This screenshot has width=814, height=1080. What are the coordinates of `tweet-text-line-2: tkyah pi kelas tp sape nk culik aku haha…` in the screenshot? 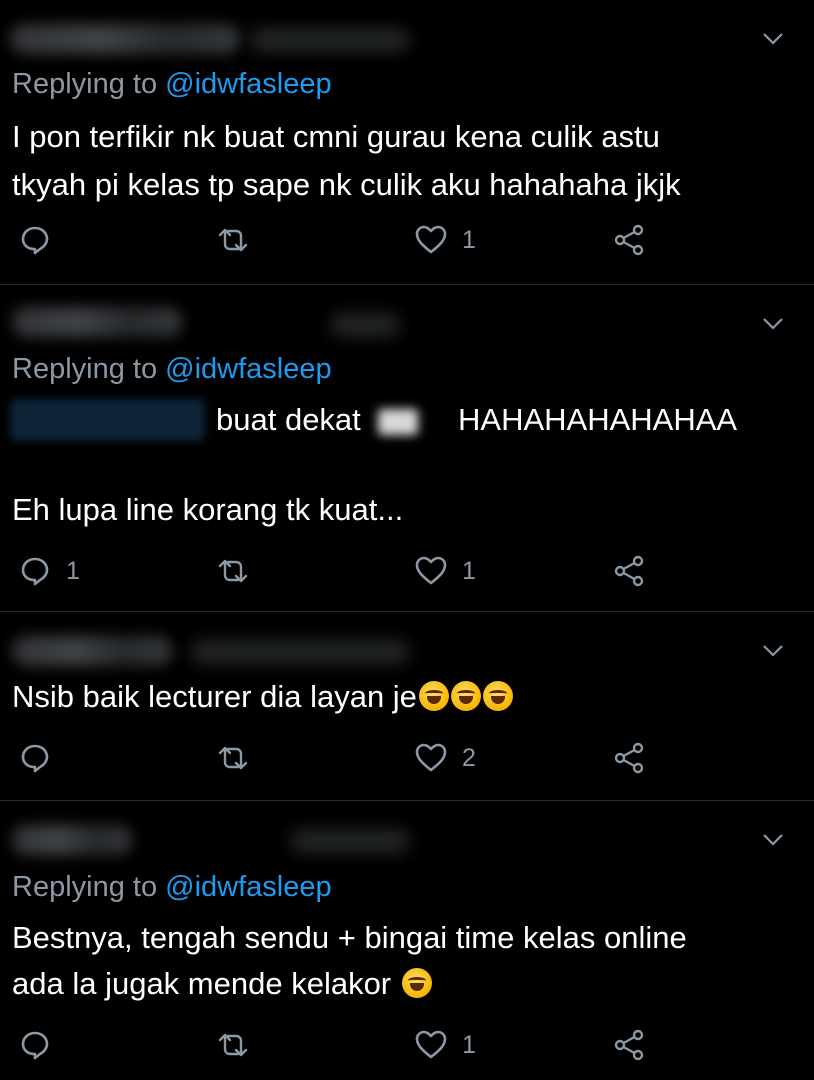 It's located at (346, 184).